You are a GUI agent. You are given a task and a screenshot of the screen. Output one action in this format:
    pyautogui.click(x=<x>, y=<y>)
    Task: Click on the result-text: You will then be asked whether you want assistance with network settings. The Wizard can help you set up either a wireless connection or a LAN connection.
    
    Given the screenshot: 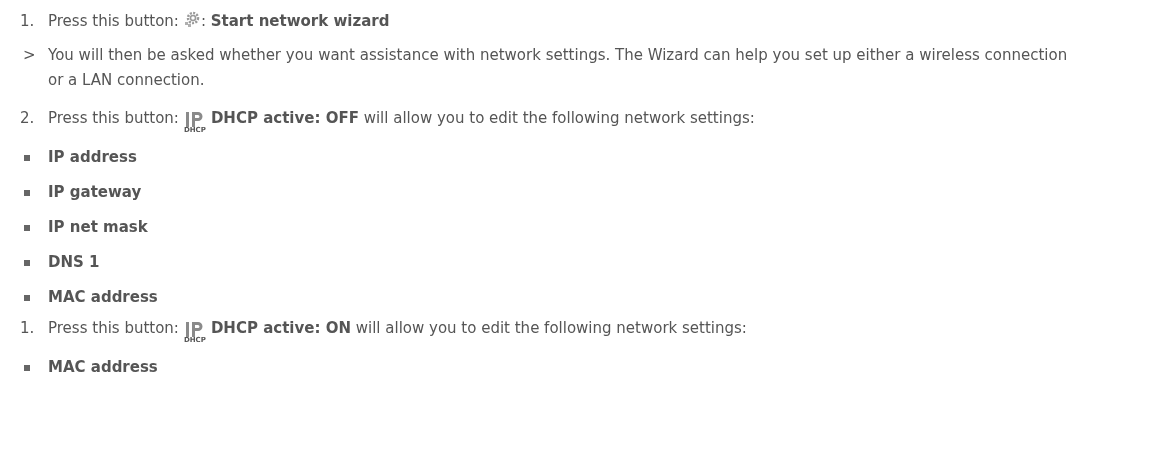 What is the action you would take?
    pyautogui.click(x=558, y=68)
    